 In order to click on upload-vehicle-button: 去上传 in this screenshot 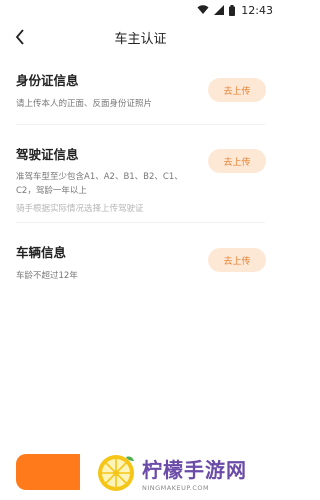, I will do `click(237, 260)`.